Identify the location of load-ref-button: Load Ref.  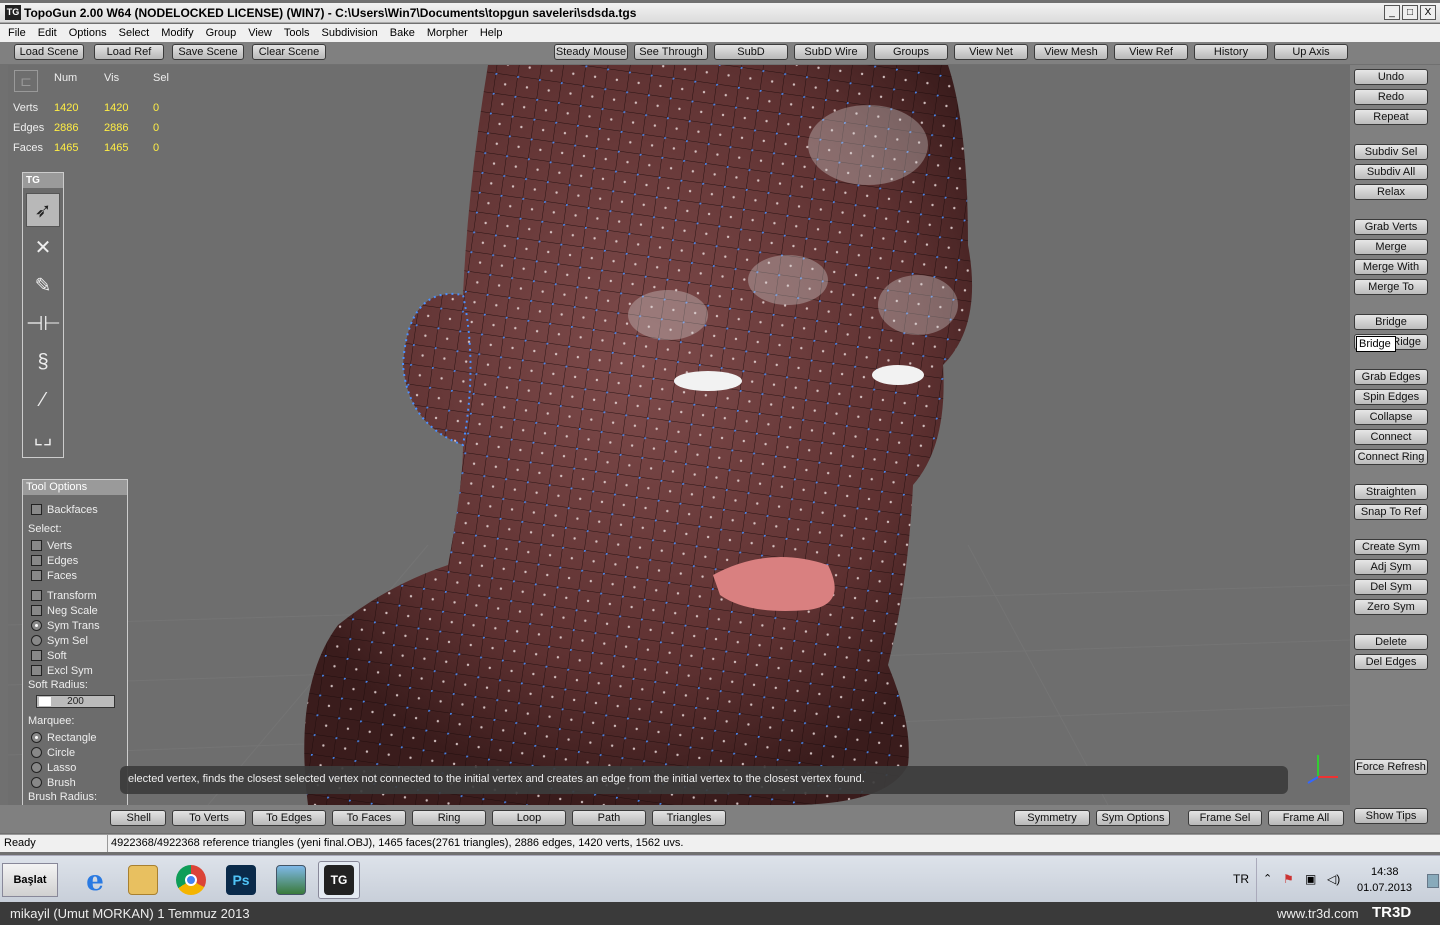
(129, 52).